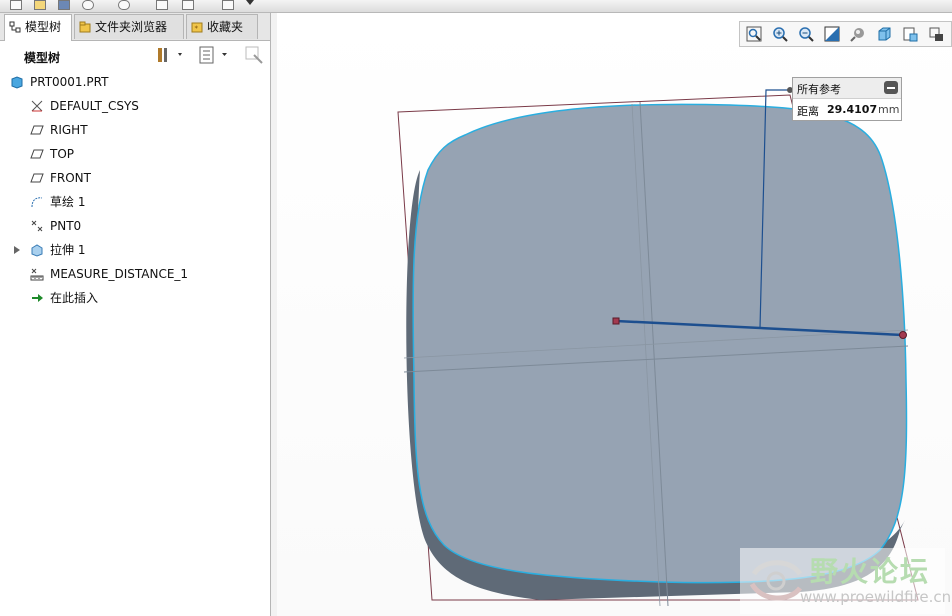 This screenshot has height=616, width=952. I want to click on measure-result-panel: 所有参考 距离 29.4107 mm, so click(847, 99).